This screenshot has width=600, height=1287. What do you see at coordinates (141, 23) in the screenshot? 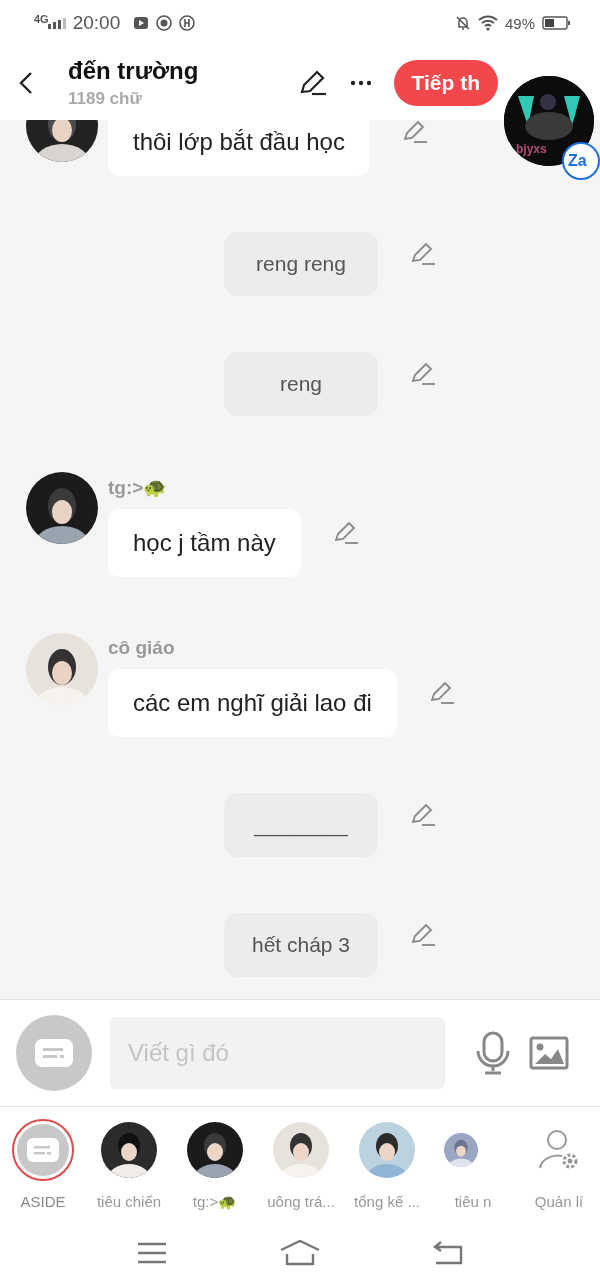
I see `play-icon` at bounding box center [141, 23].